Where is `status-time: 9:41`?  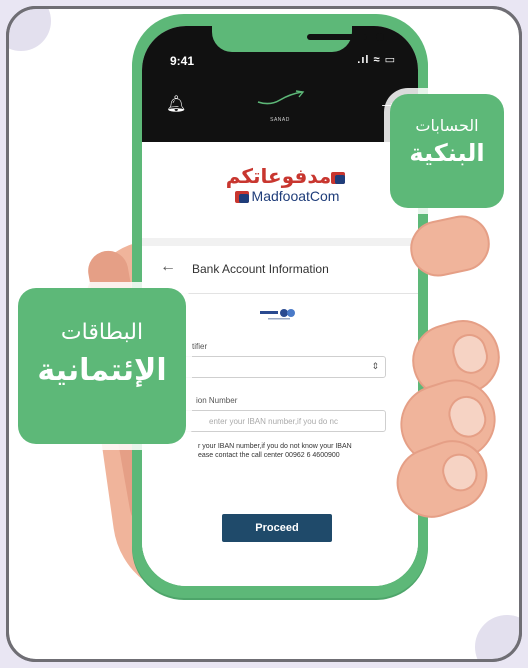 status-time: 9:41 is located at coordinates (182, 61).